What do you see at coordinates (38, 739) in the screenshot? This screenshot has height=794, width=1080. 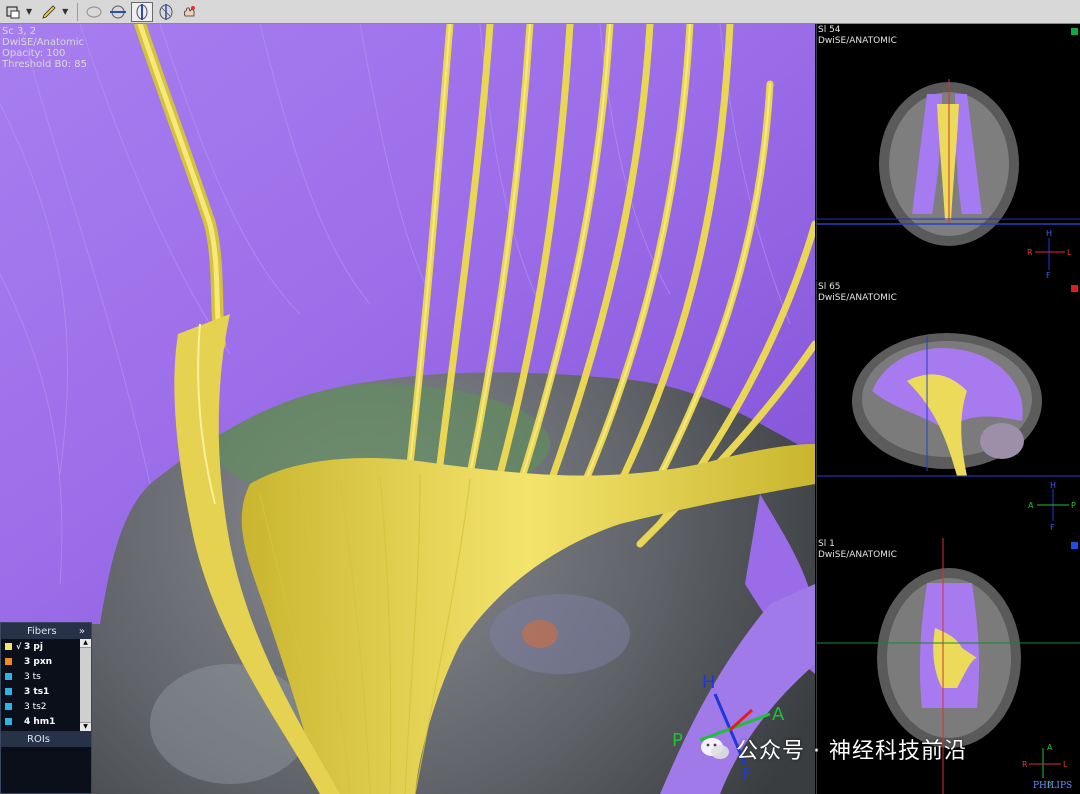 I see `rois-title: ROIs` at bounding box center [38, 739].